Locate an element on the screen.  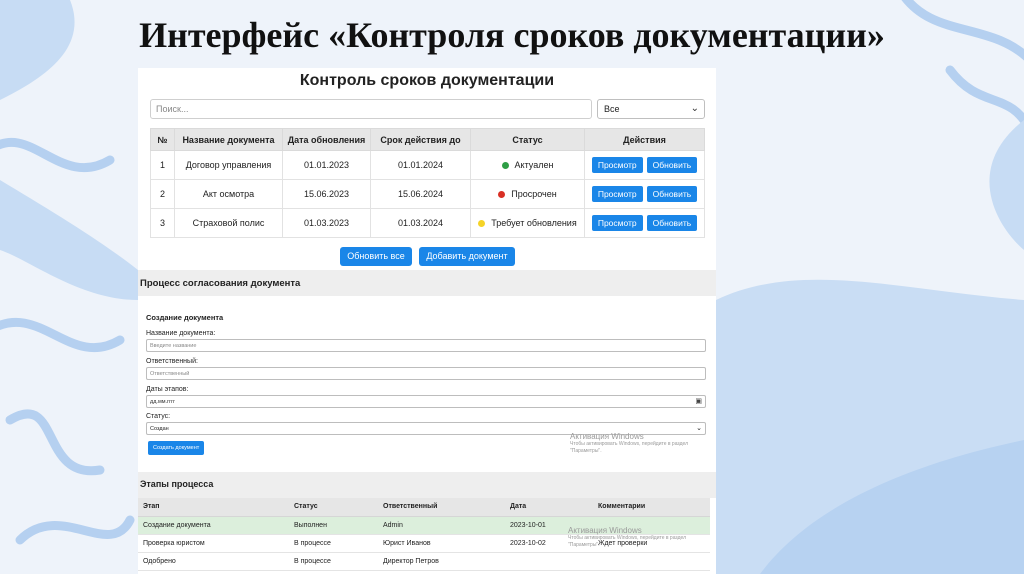
cell-num: 1 is located at coordinates (162, 165).